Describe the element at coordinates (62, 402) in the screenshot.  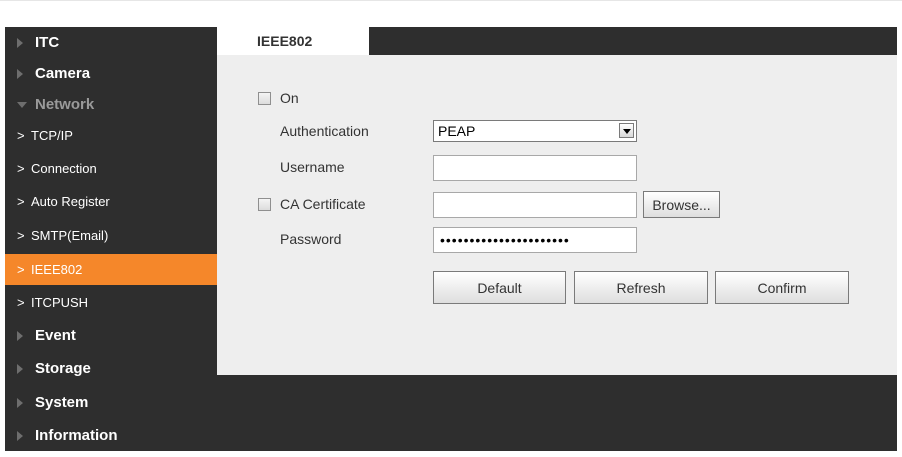
I see `sidebar-item-label: System` at that location.